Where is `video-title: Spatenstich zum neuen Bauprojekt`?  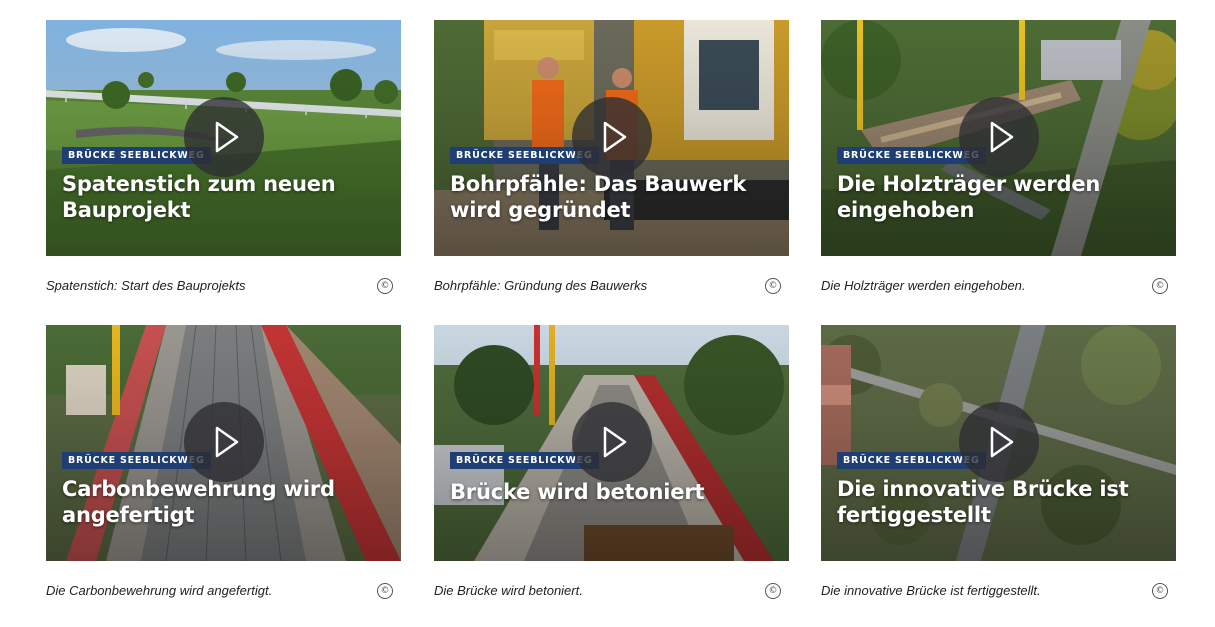
video-title: Spatenstich zum neuen Bauprojekt is located at coordinates (199, 197).